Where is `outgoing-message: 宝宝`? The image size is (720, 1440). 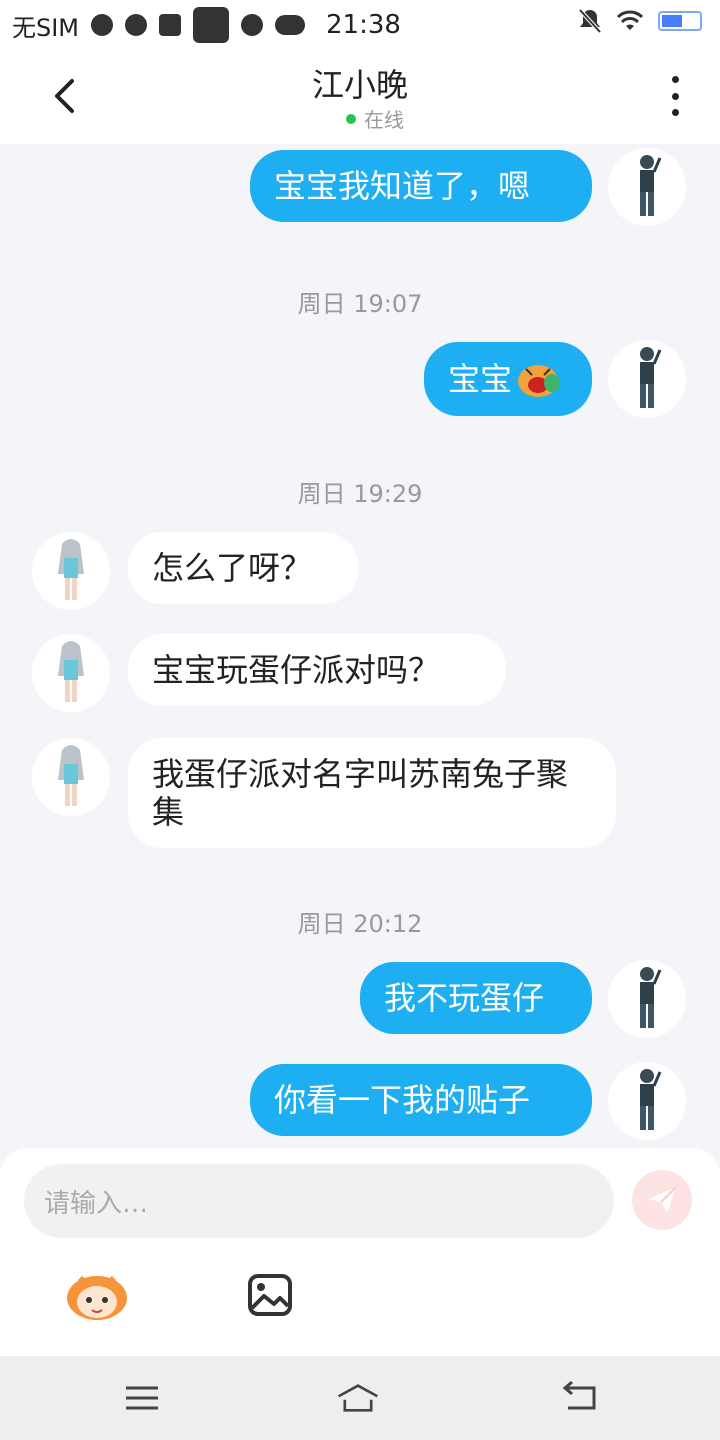 outgoing-message: 宝宝 is located at coordinates (508, 379).